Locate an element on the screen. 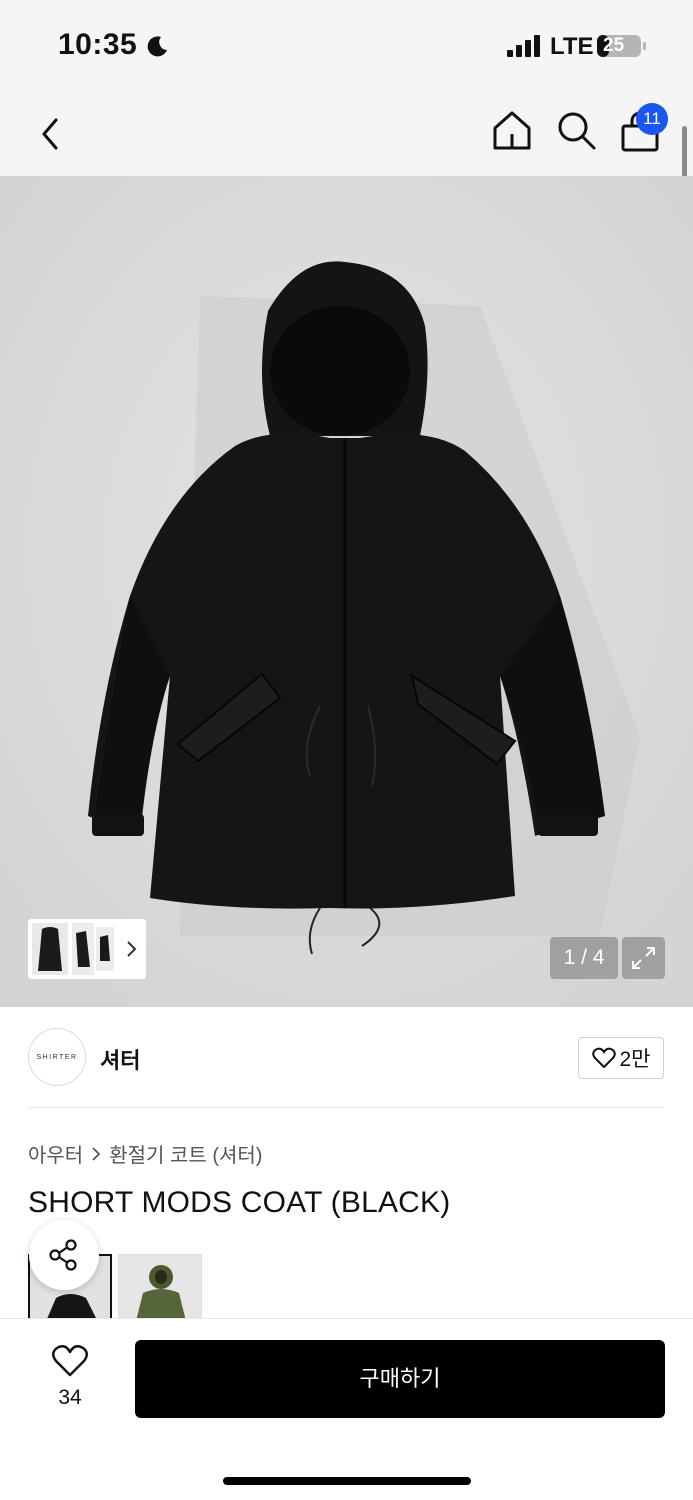  expand-button is located at coordinates (643, 958).